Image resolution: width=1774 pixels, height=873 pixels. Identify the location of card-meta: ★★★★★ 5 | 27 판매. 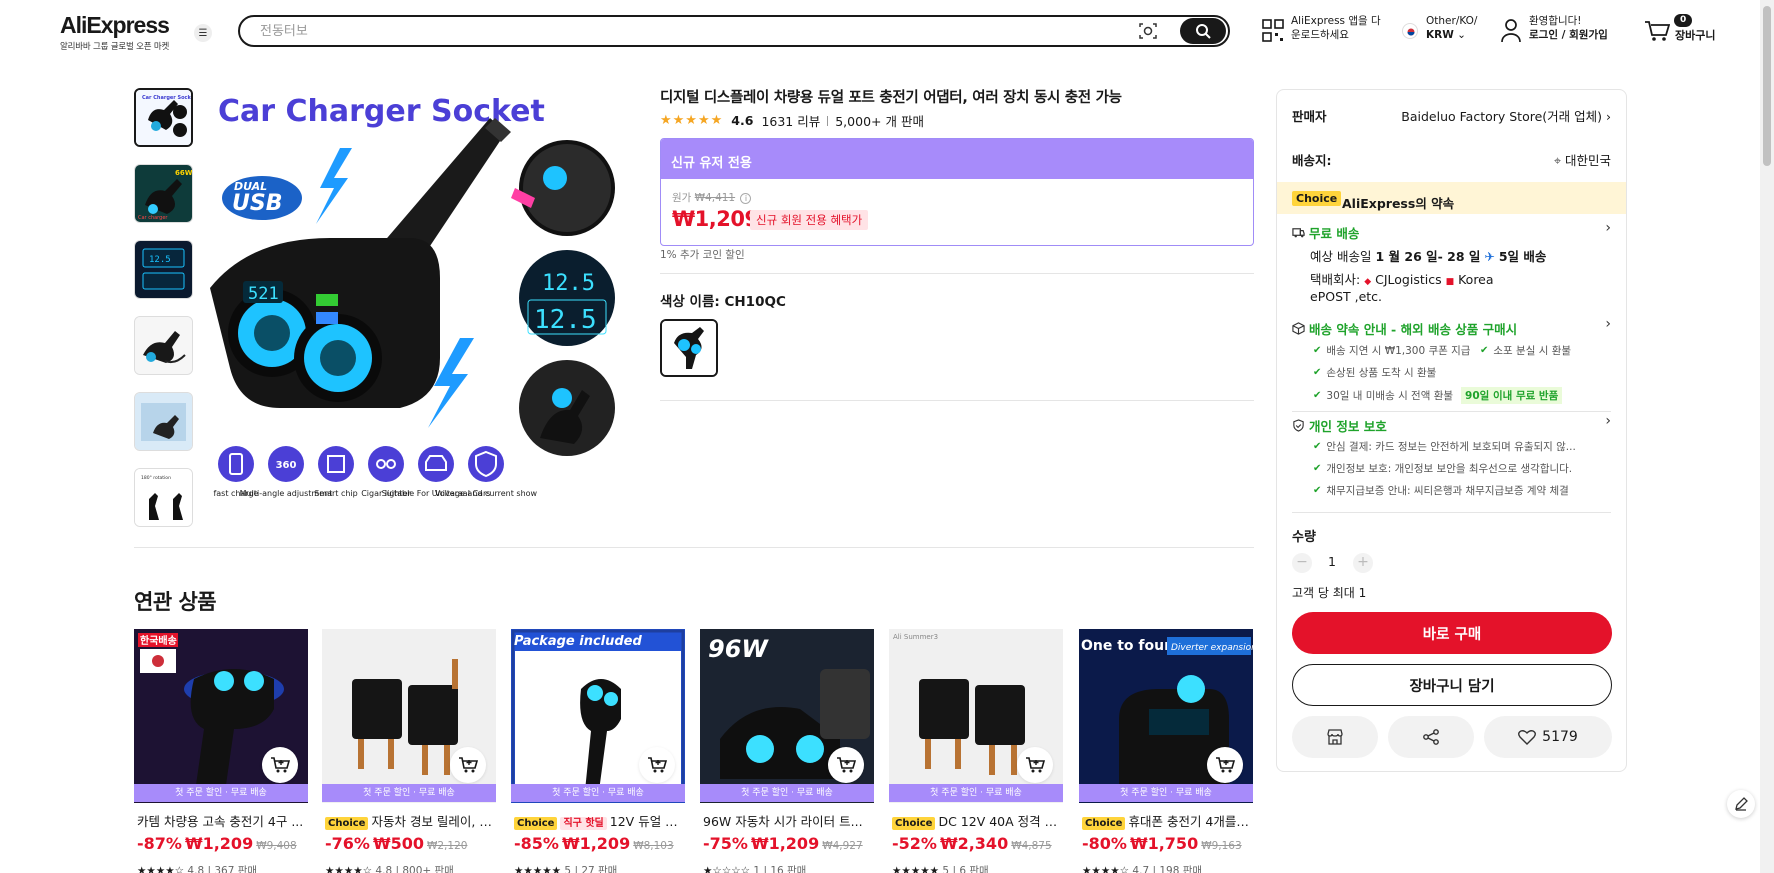
(565, 868).